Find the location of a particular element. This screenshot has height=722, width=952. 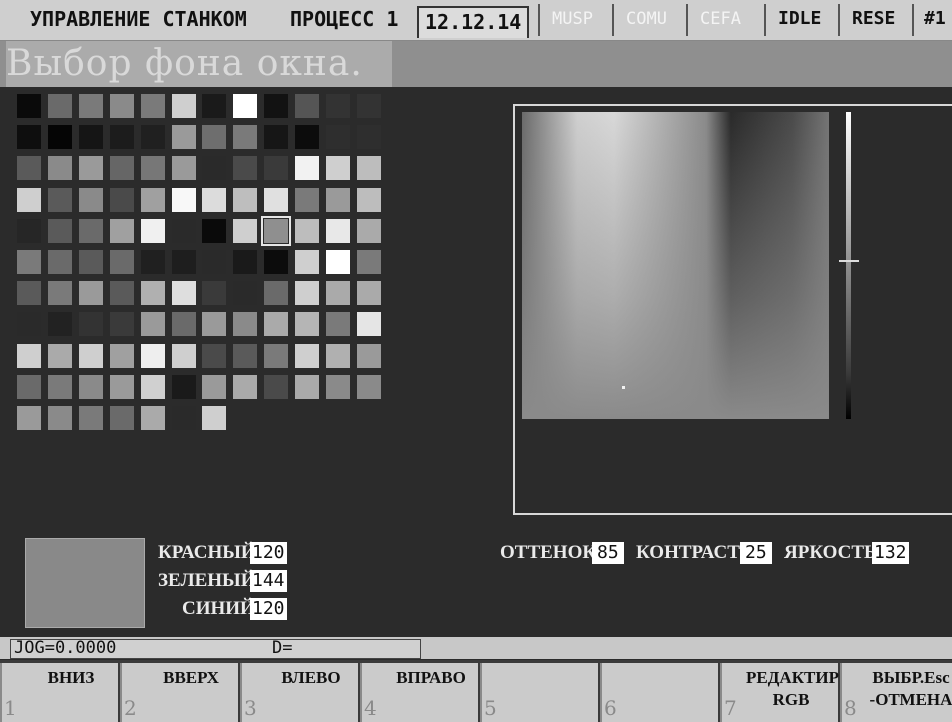

softkey-2: 2 ВВЕРХ is located at coordinates (179, 692).